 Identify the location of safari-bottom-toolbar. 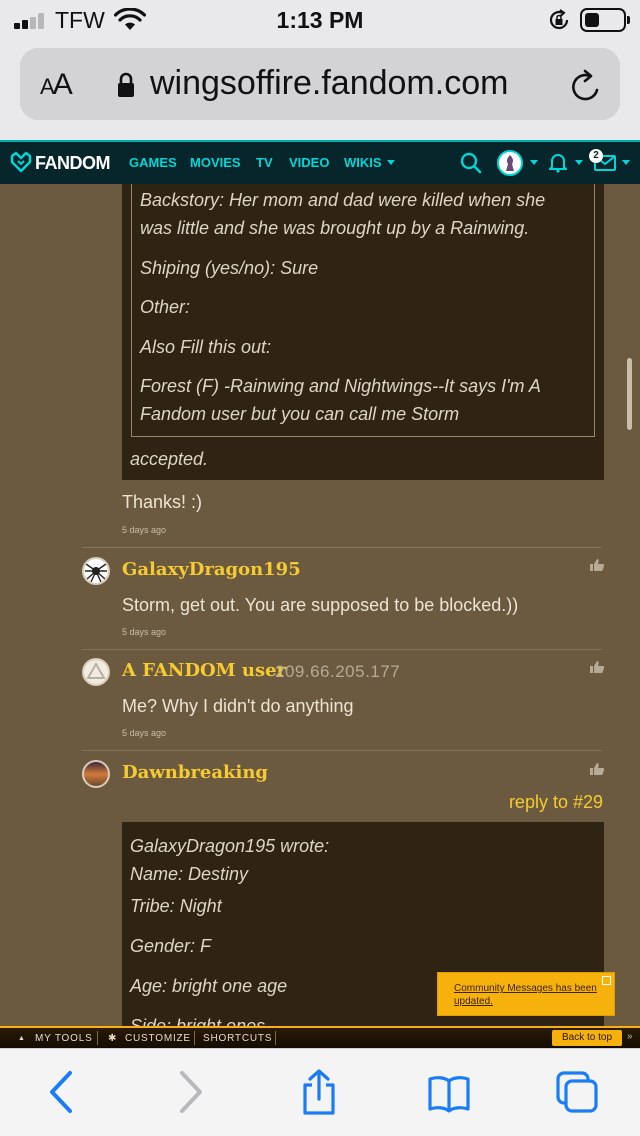
(320, 1092).